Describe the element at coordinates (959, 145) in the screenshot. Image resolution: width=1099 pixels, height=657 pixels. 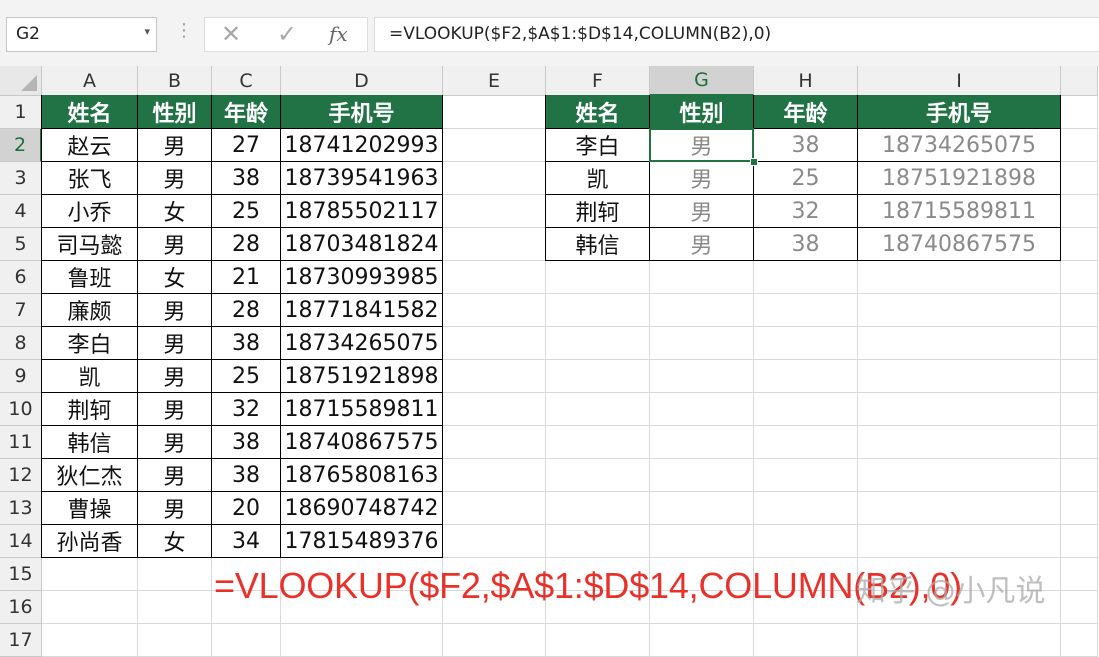
I see `lookup-table-cell: 18734265075` at that location.